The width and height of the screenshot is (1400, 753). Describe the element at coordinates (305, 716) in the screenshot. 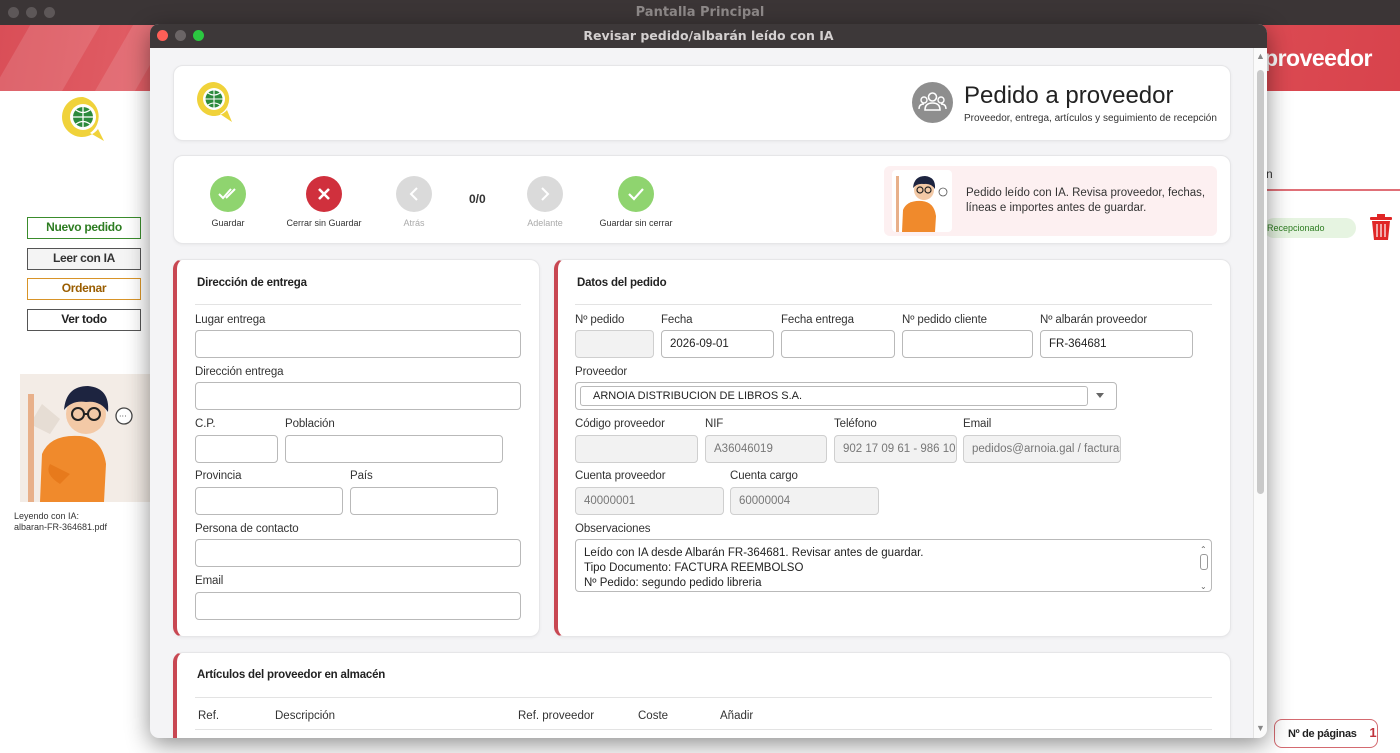

I see `column-header-description: Descripción` at that location.